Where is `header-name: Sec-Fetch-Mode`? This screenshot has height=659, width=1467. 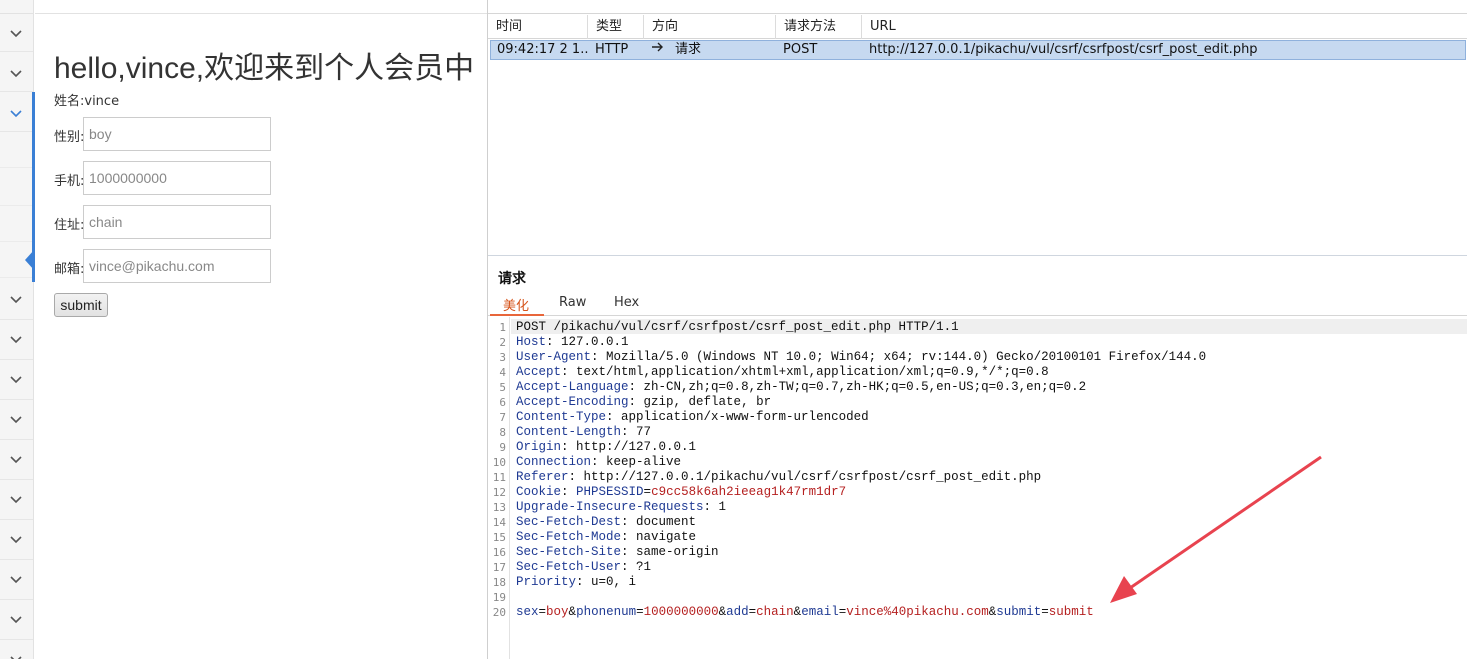
header-name: Sec-Fetch-Mode is located at coordinates (569, 537).